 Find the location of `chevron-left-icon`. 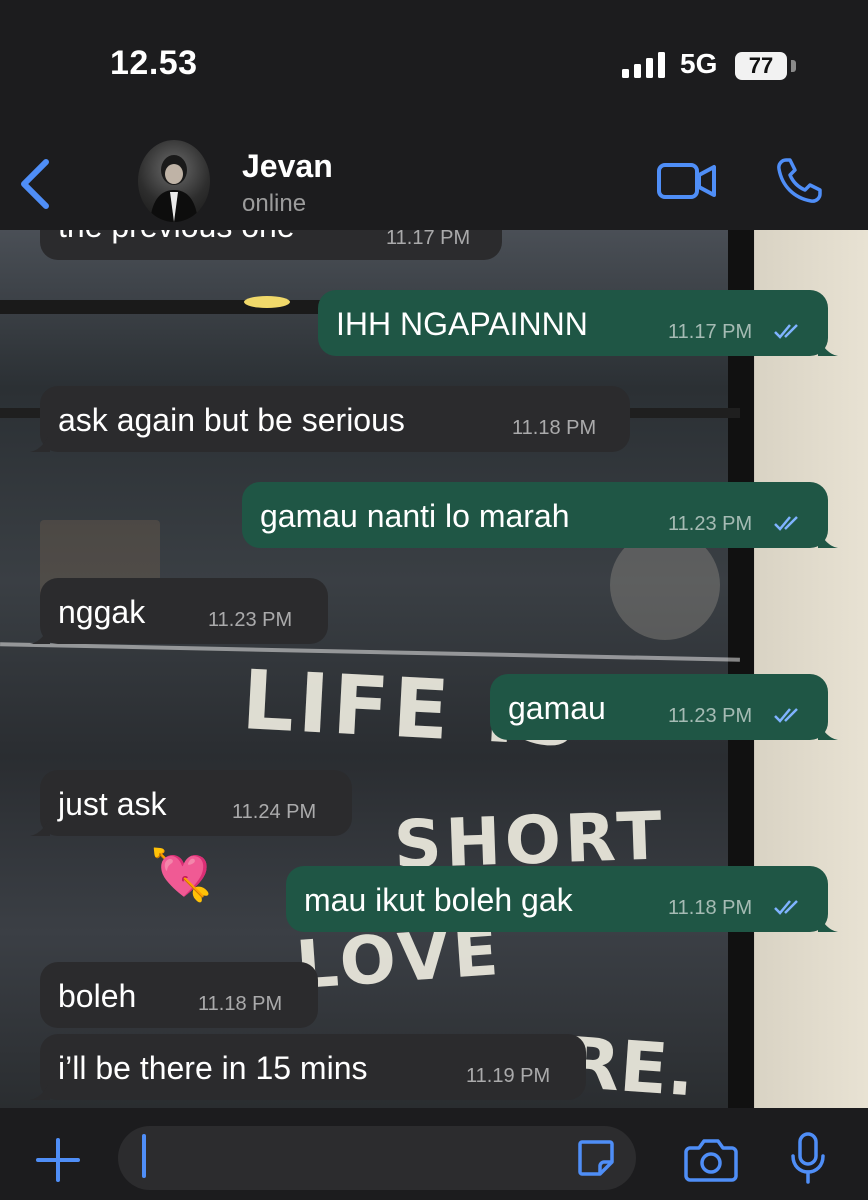

chevron-left-icon is located at coordinates (36, 184).